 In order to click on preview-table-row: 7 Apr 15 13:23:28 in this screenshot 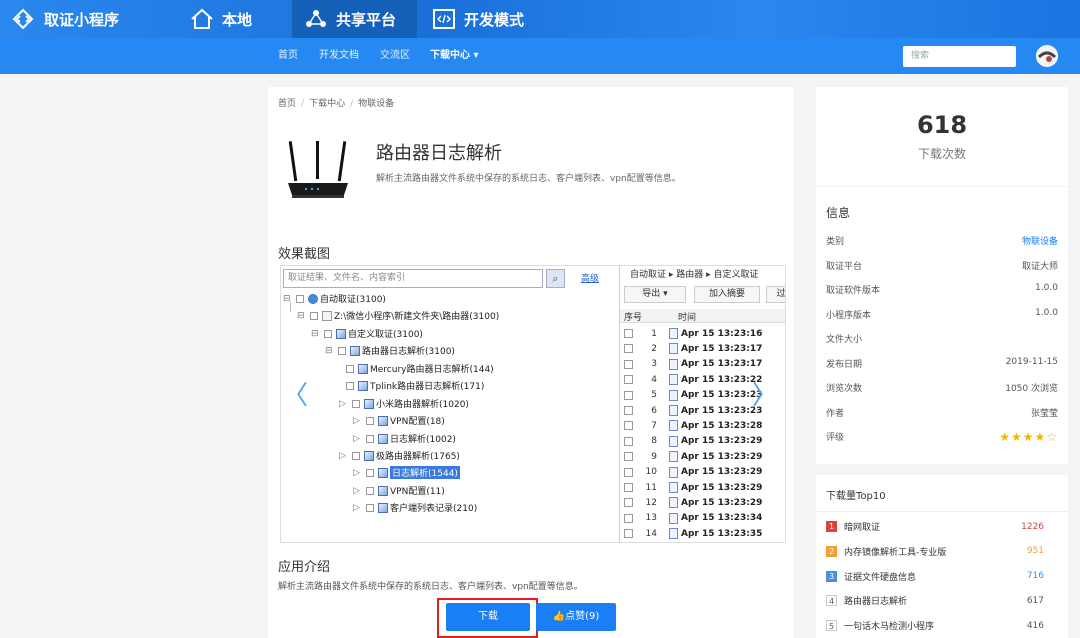, I will do `click(702, 425)`.